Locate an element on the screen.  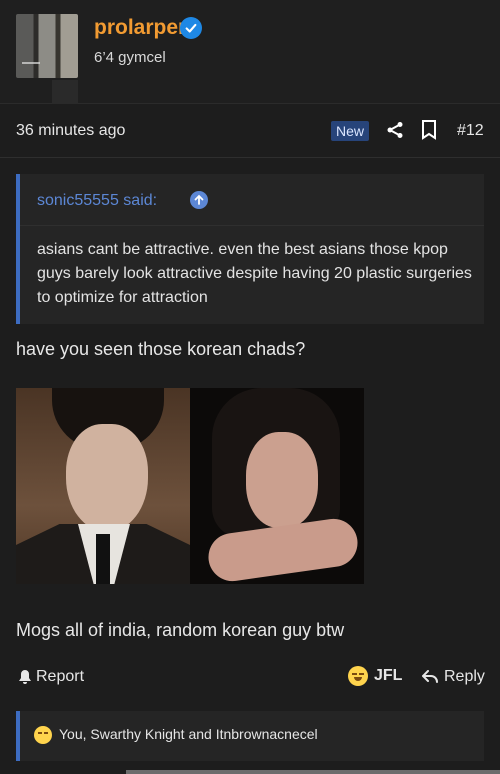
quote-author: sonic55555 said: is located at coordinates (97, 201).